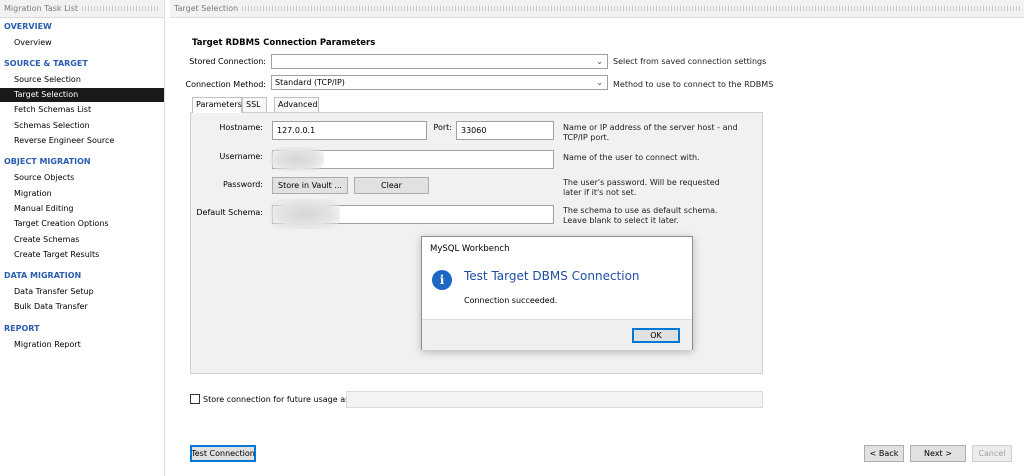 The width and height of the screenshot is (1024, 476). What do you see at coordinates (511, 300) in the screenshot?
I see `dialog-message: Connection succeeded.` at bounding box center [511, 300].